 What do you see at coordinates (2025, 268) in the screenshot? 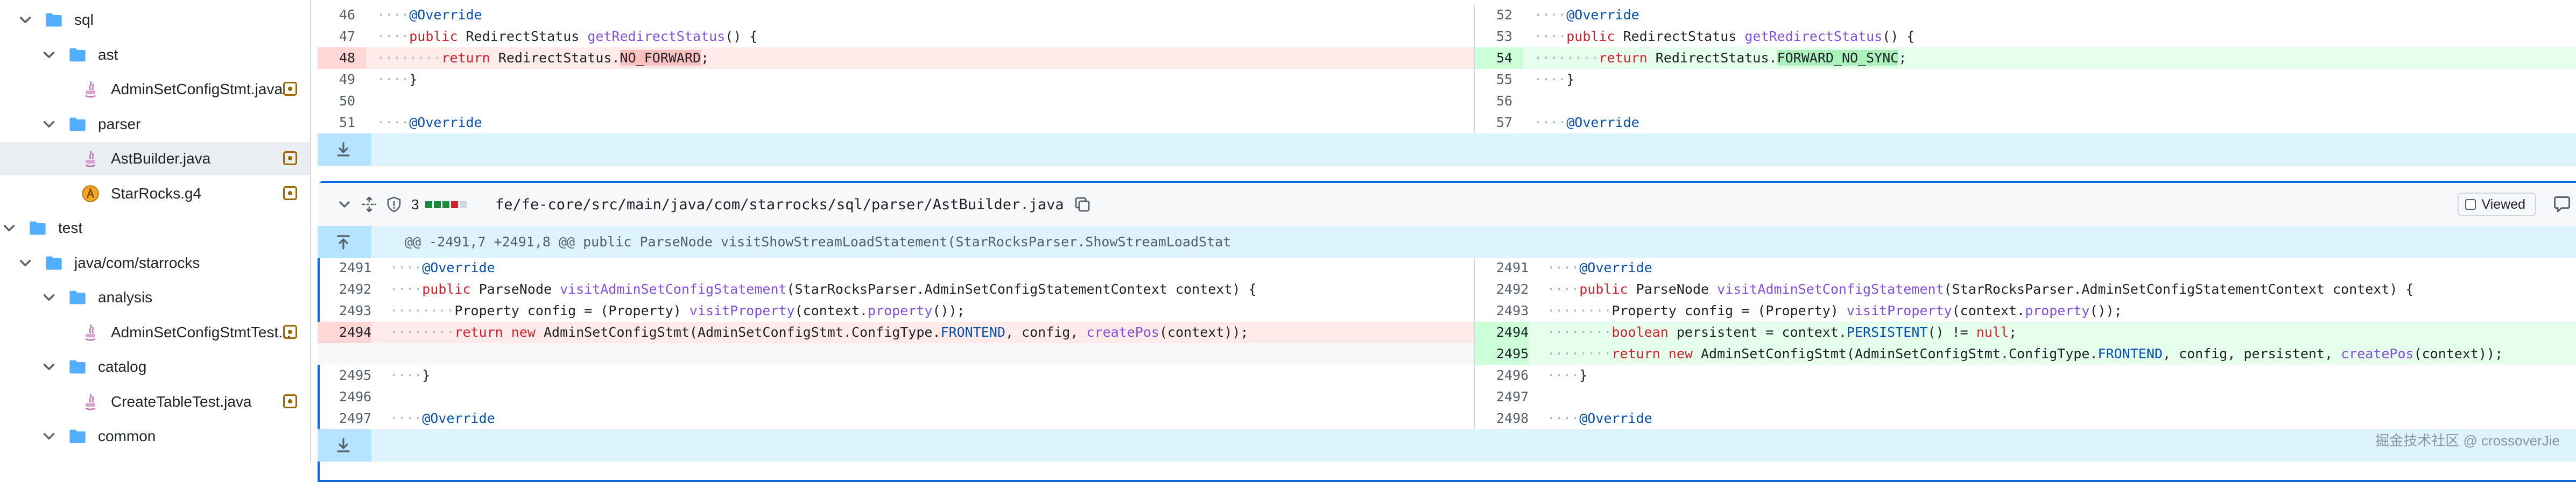
I see `diff-line-new: 2491 ····@Override` at bounding box center [2025, 268].